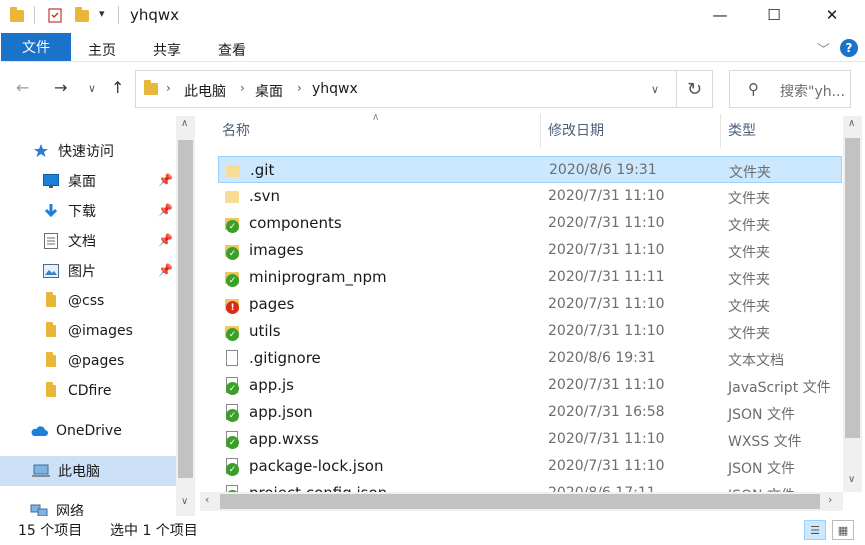 This screenshot has height=545, width=865. What do you see at coordinates (695, 89) in the screenshot?
I see `refresh-button: ↻` at bounding box center [695, 89].